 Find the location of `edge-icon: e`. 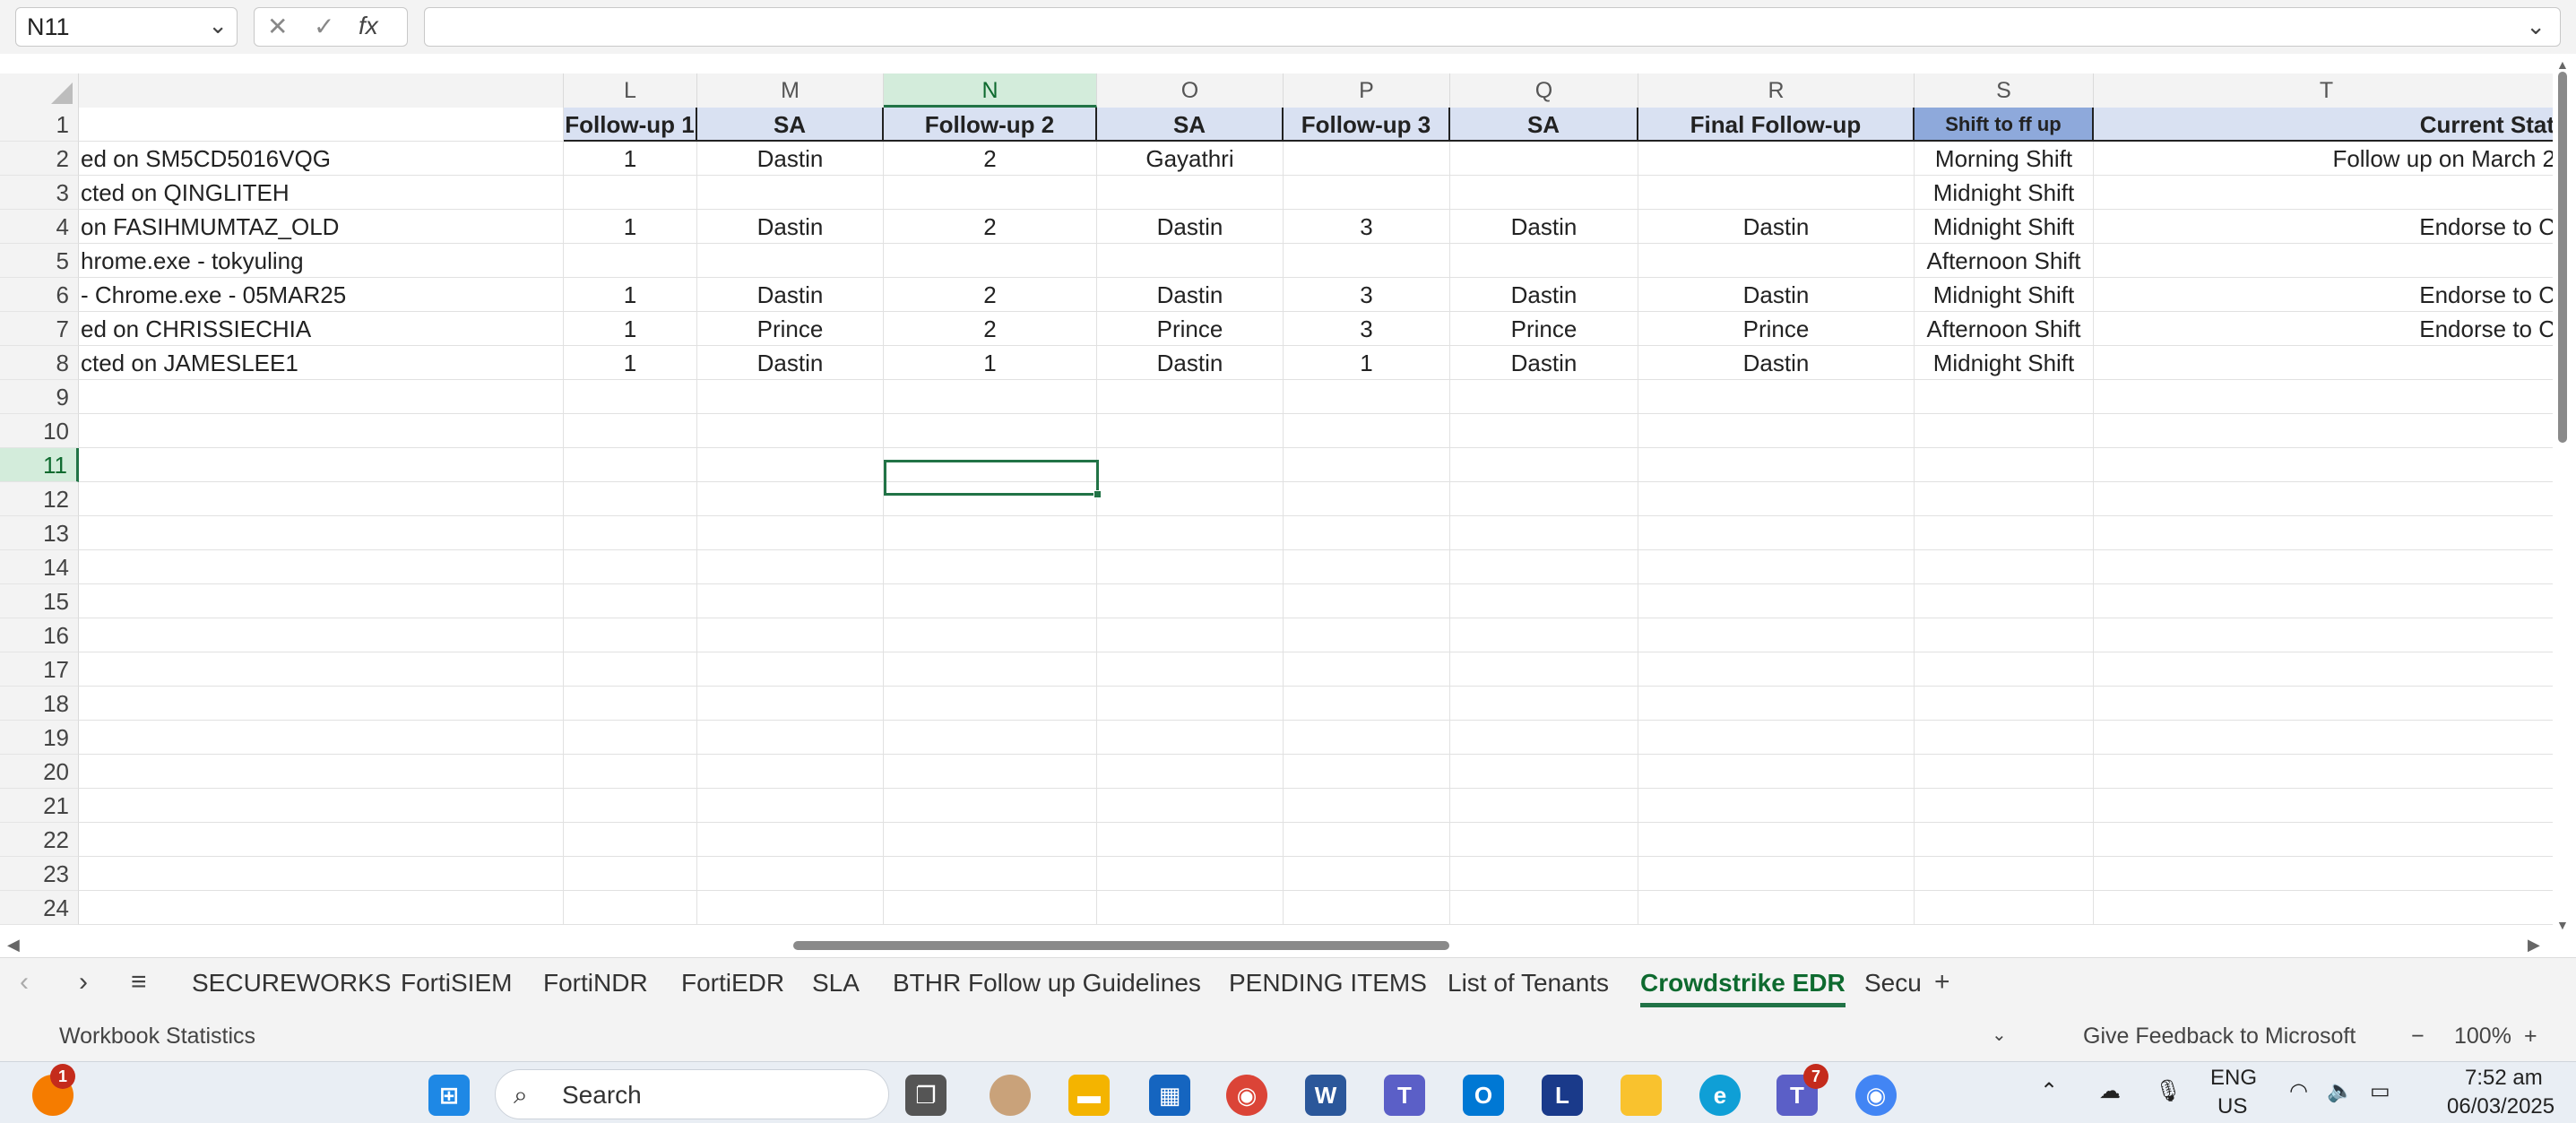

edge-icon: e is located at coordinates (1720, 1095).